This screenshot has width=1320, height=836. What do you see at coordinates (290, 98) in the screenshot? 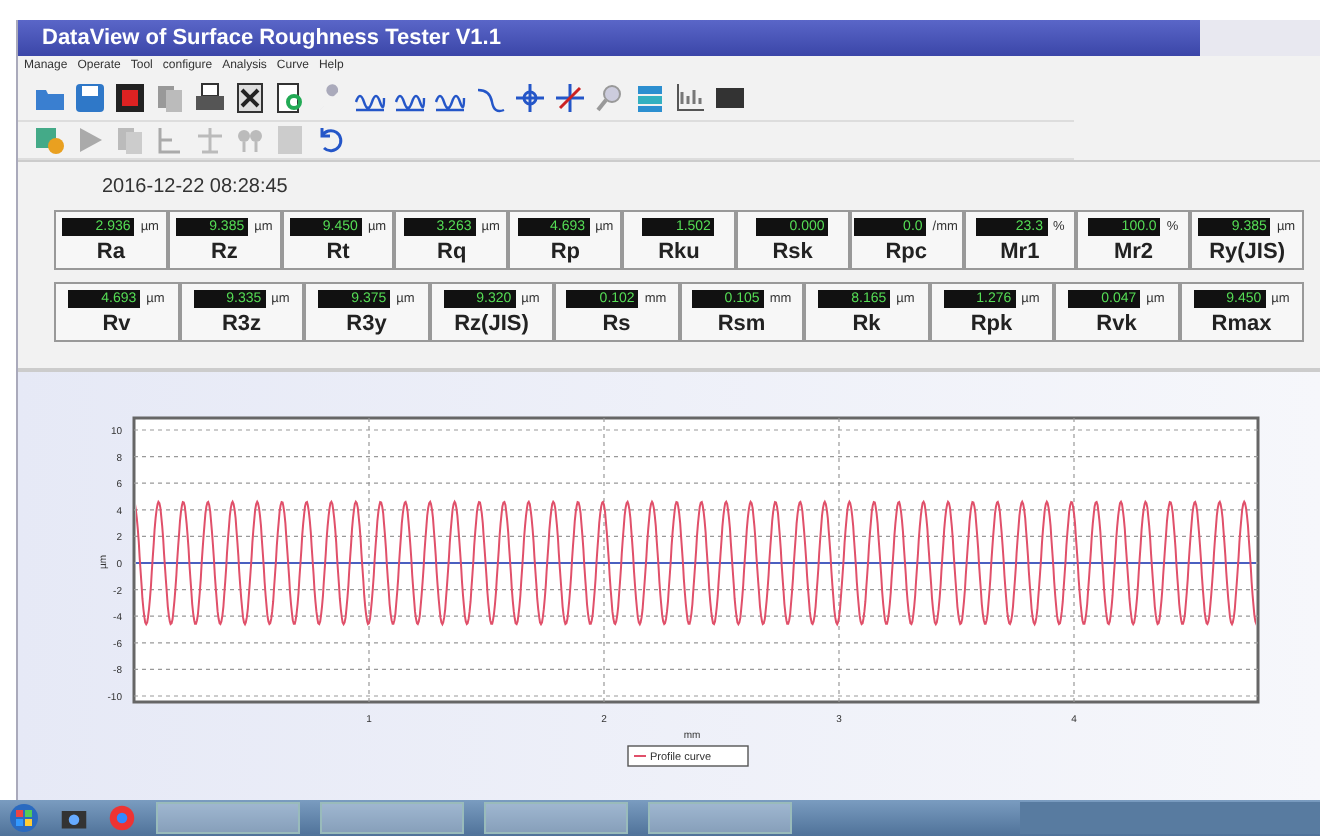
I see `preview-icon` at bounding box center [290, 98].